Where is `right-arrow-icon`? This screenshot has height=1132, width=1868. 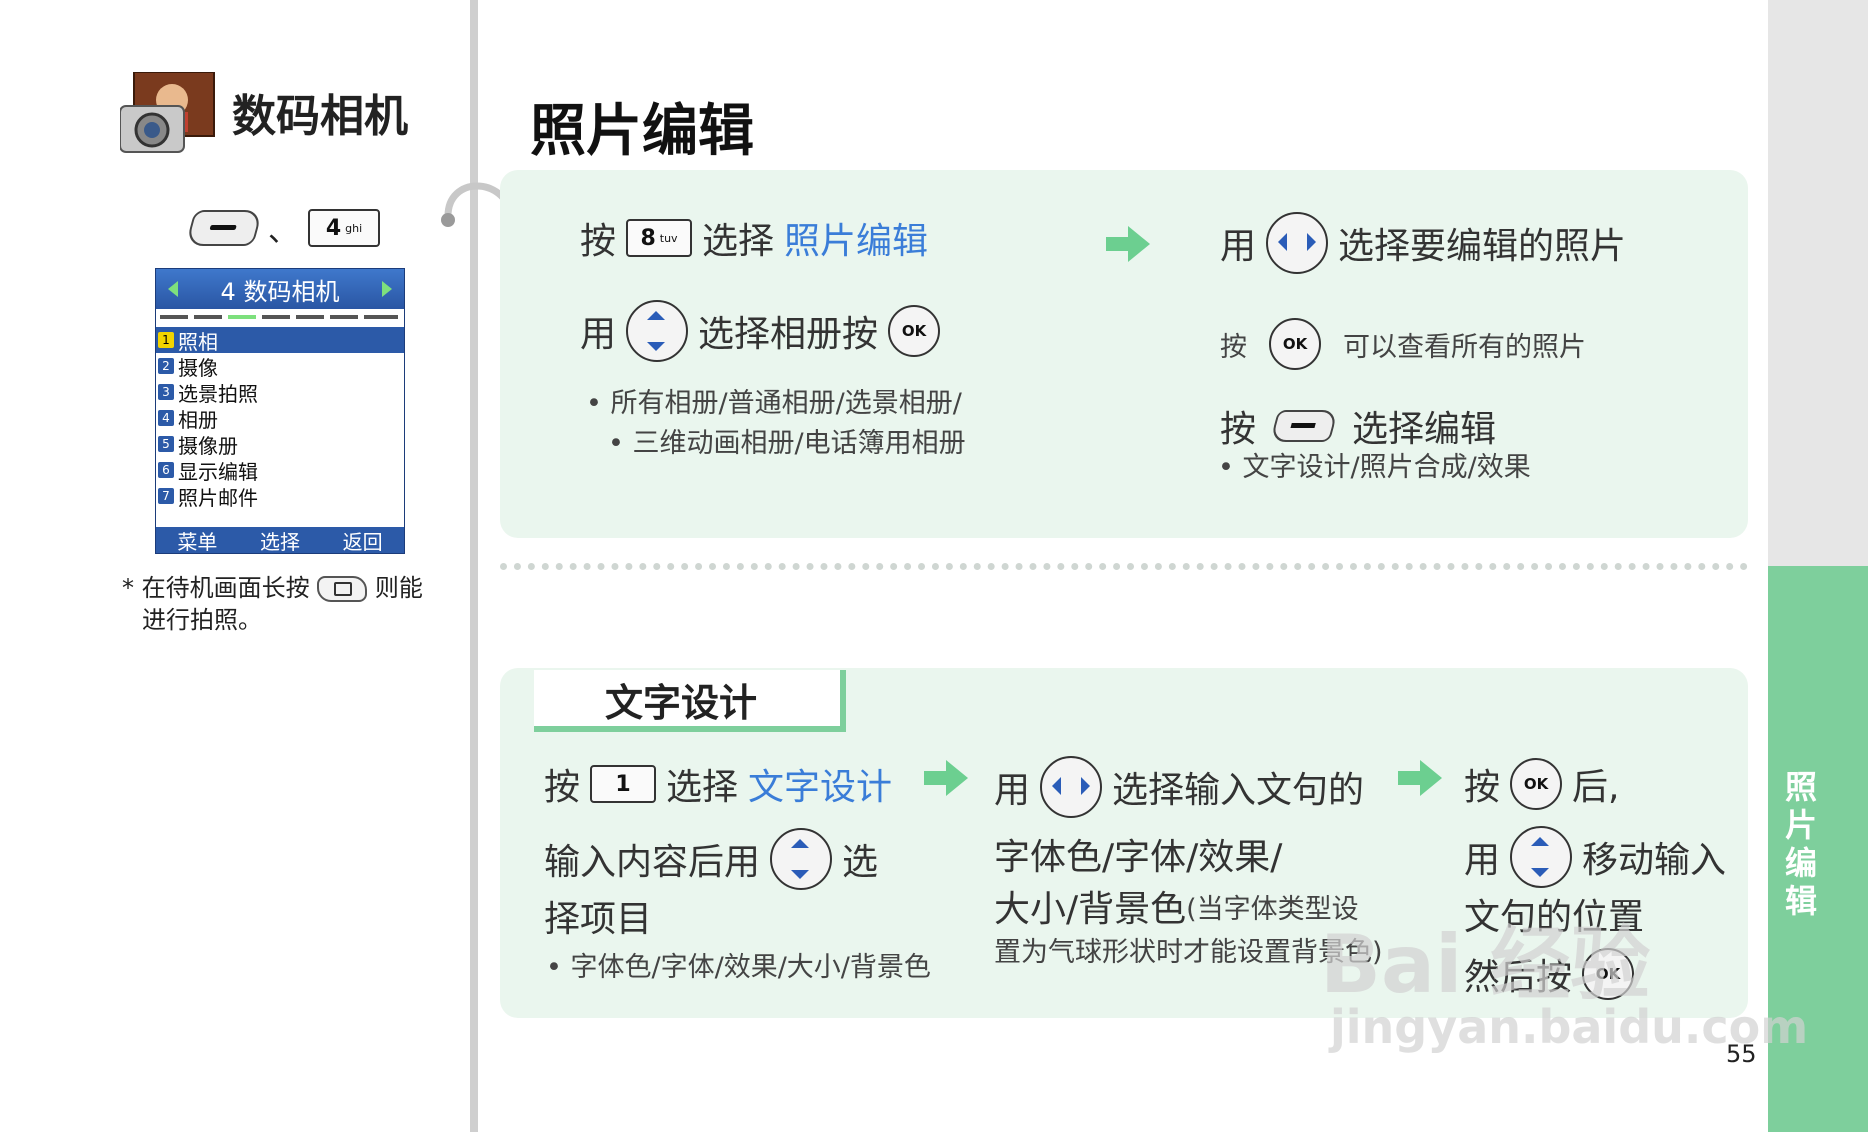 right-arrow-icon is located at coordinates (387, 289).